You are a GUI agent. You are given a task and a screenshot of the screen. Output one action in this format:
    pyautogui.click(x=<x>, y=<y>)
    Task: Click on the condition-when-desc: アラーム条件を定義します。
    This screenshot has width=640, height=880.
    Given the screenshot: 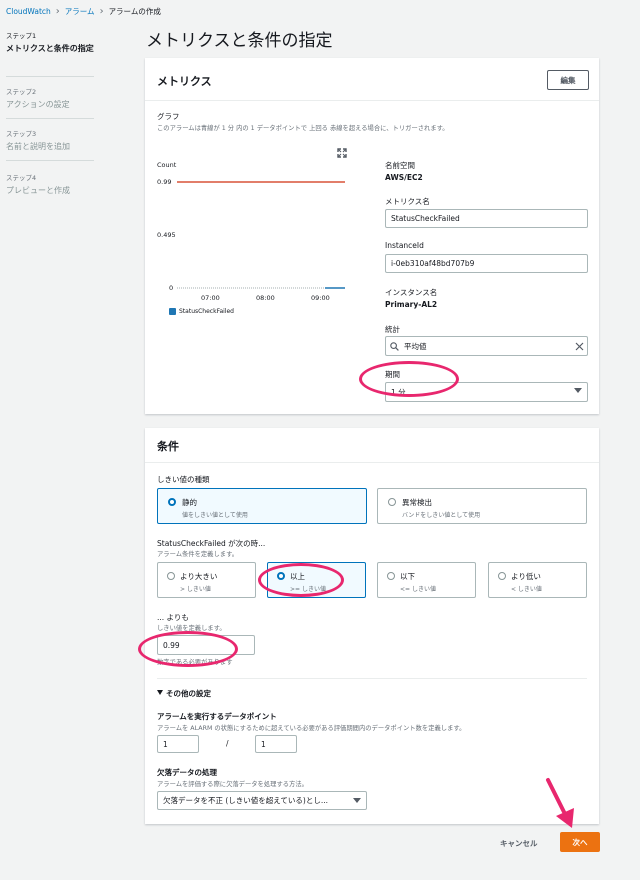 What is the action you would take?
    pyautogui.click(x=198, y=554)
    